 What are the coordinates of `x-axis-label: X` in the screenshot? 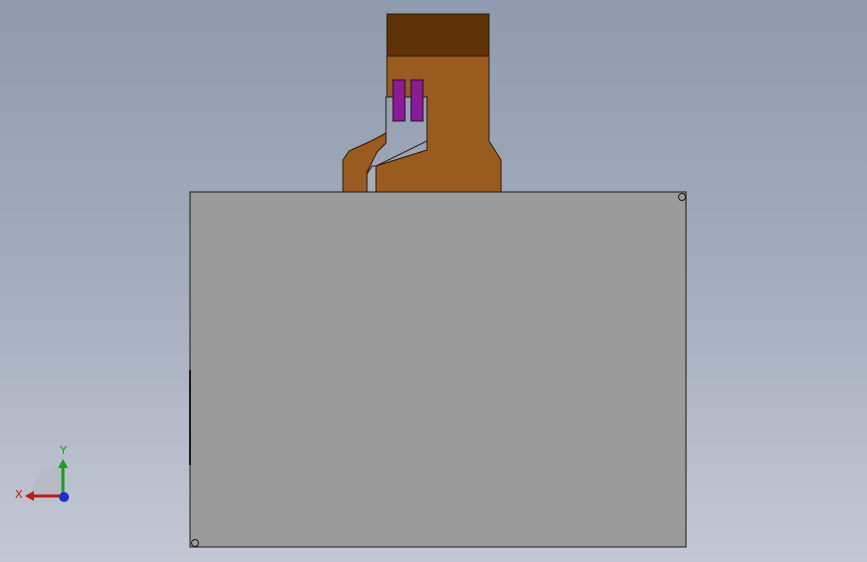 It's located at (19, 494).